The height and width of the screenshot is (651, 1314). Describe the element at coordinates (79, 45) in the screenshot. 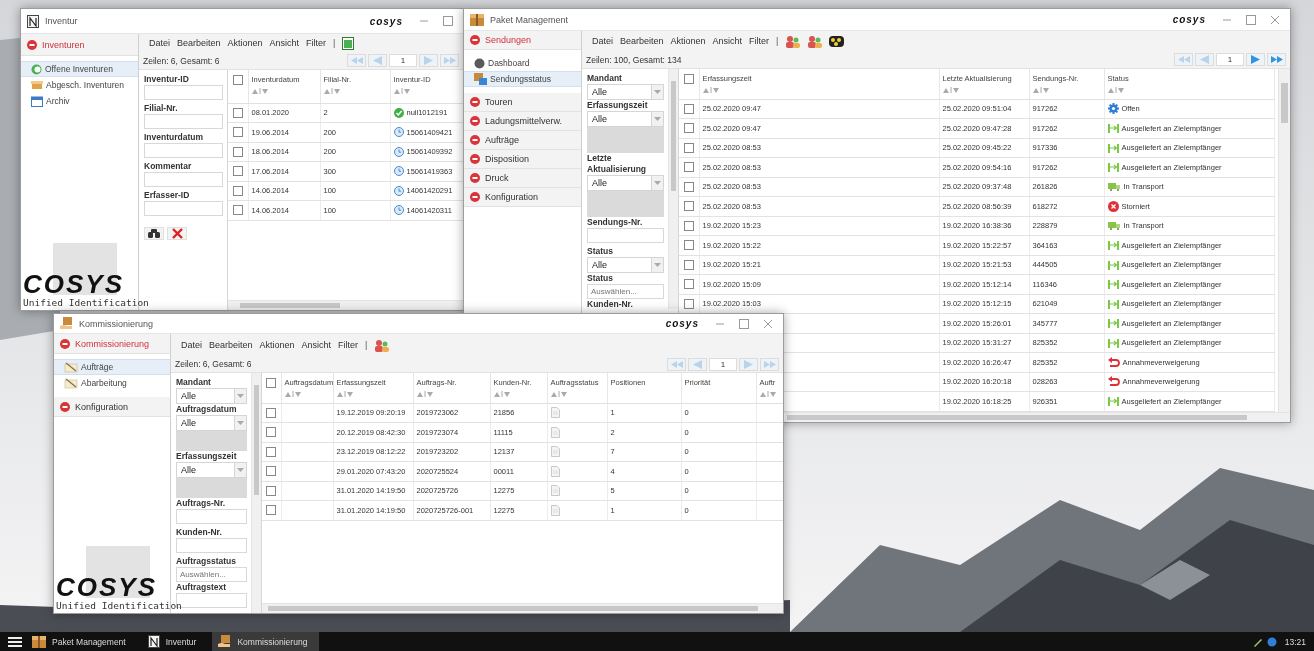

I see `sidebar-section: Inventuren` at that location.